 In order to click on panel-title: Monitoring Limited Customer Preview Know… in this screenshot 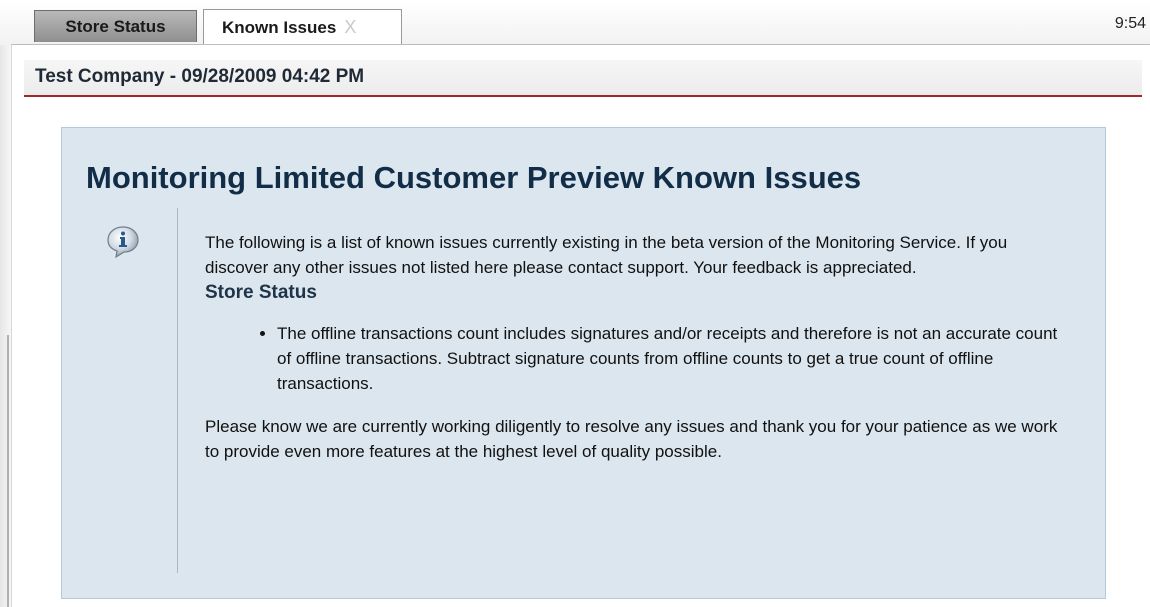, I will do `click(474, 177)`.